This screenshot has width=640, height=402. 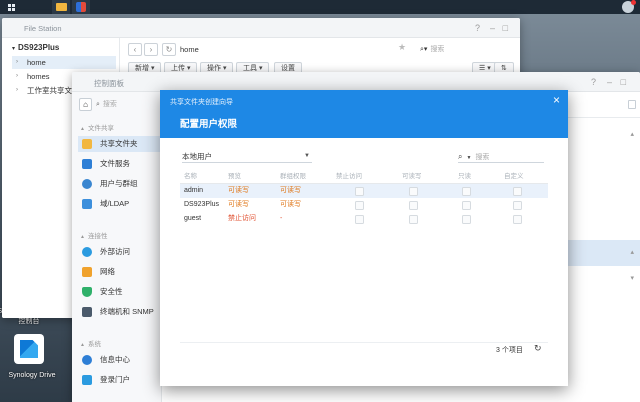 I want to click on sidebar-item-info-center: 信息中心, so click(x=120, y=360).